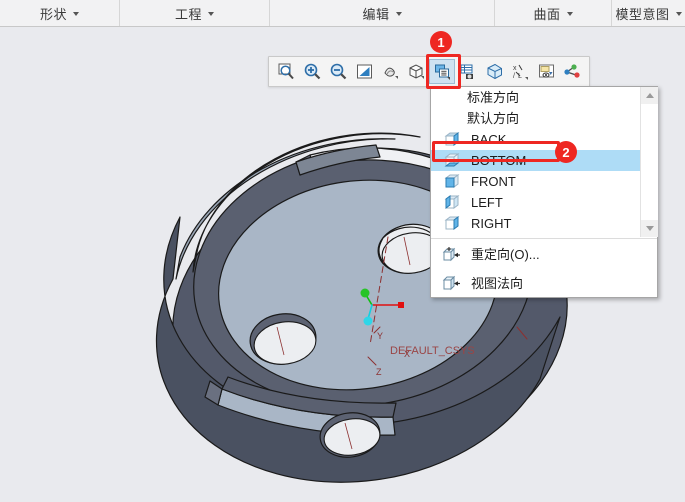 Image resolution: width=685 pixels, height=502 pixels. I want to click on scrollbar-track, so click(649, 162).